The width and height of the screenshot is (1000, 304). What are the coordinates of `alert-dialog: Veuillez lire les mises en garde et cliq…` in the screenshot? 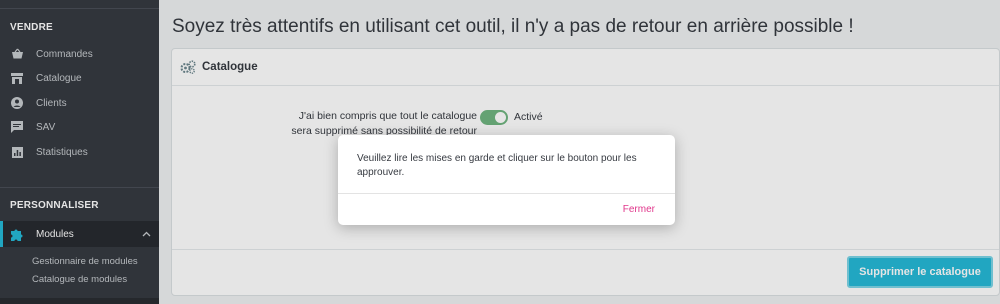 It's located at (506, 180).